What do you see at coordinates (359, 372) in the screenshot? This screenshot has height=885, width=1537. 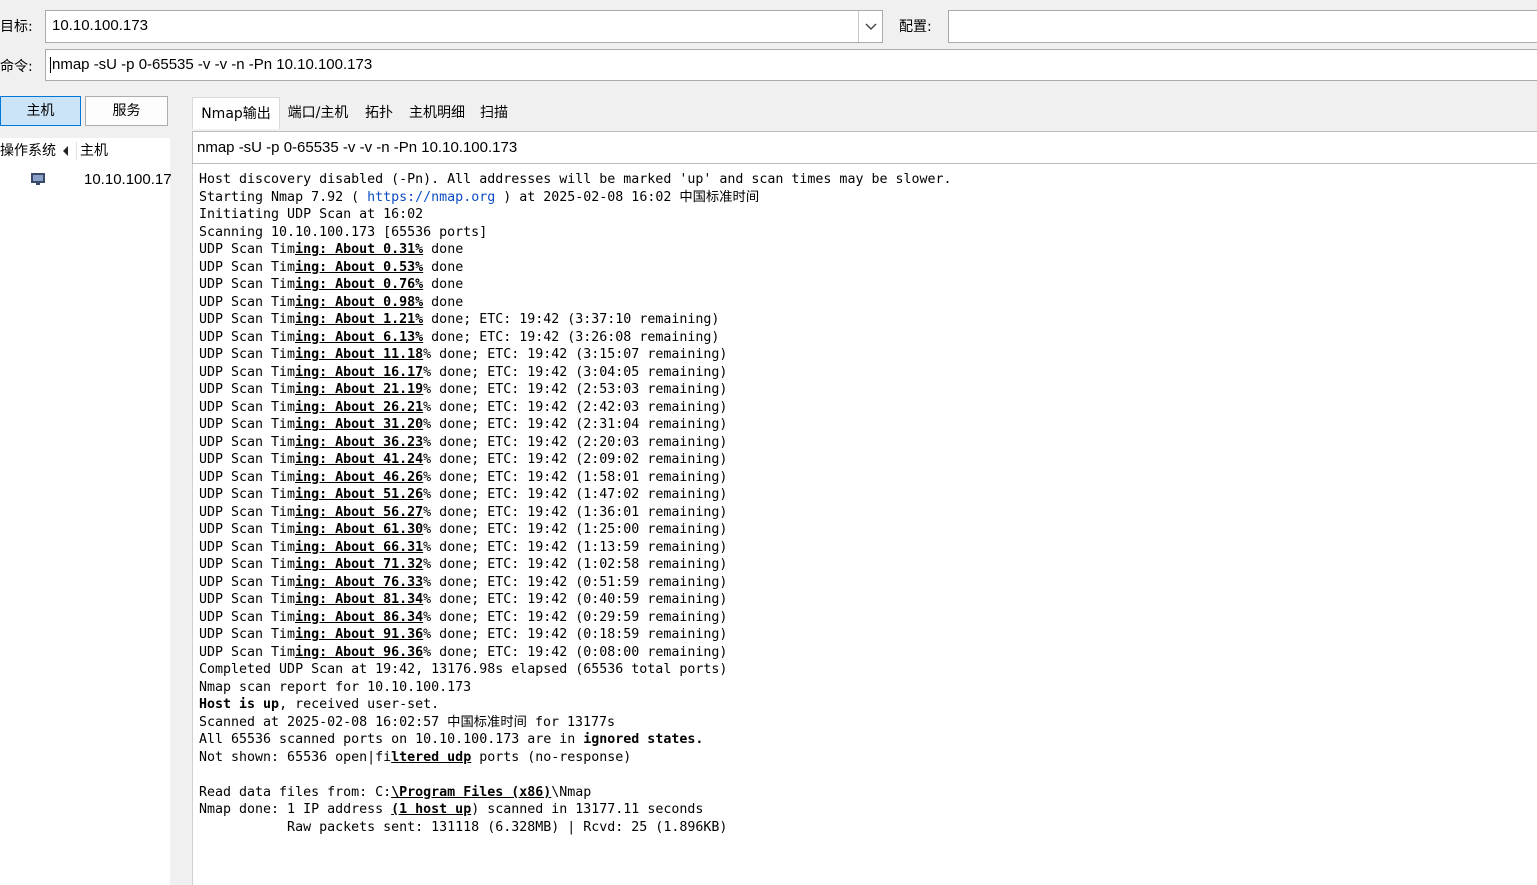 I see `output-segment: ing: About 16.17` at bounding box center [359, 372].